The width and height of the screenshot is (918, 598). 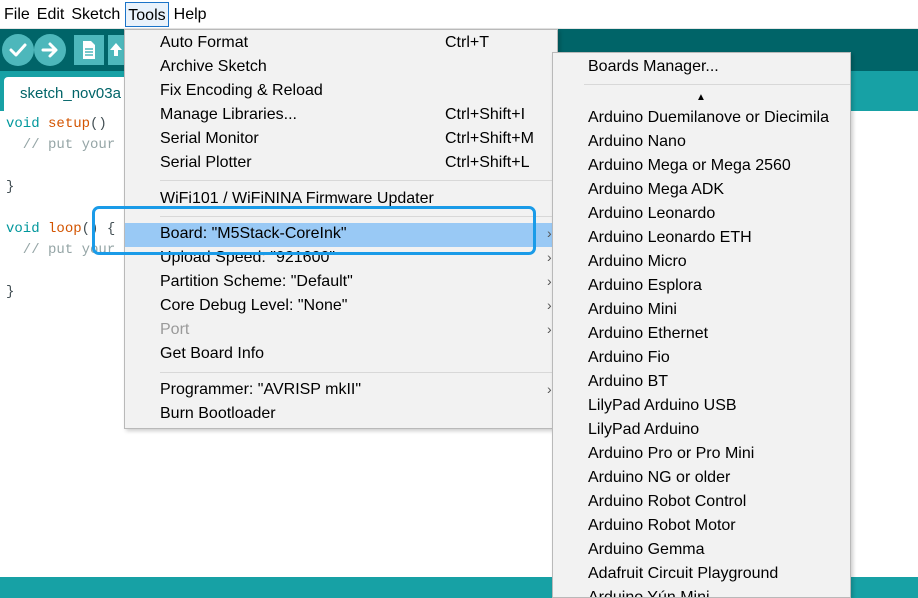 What do you see at coordinates (701, 527) in the screenshot?
I see `board-item: Arduino Robot Motor` at bounding box center [701, 527].